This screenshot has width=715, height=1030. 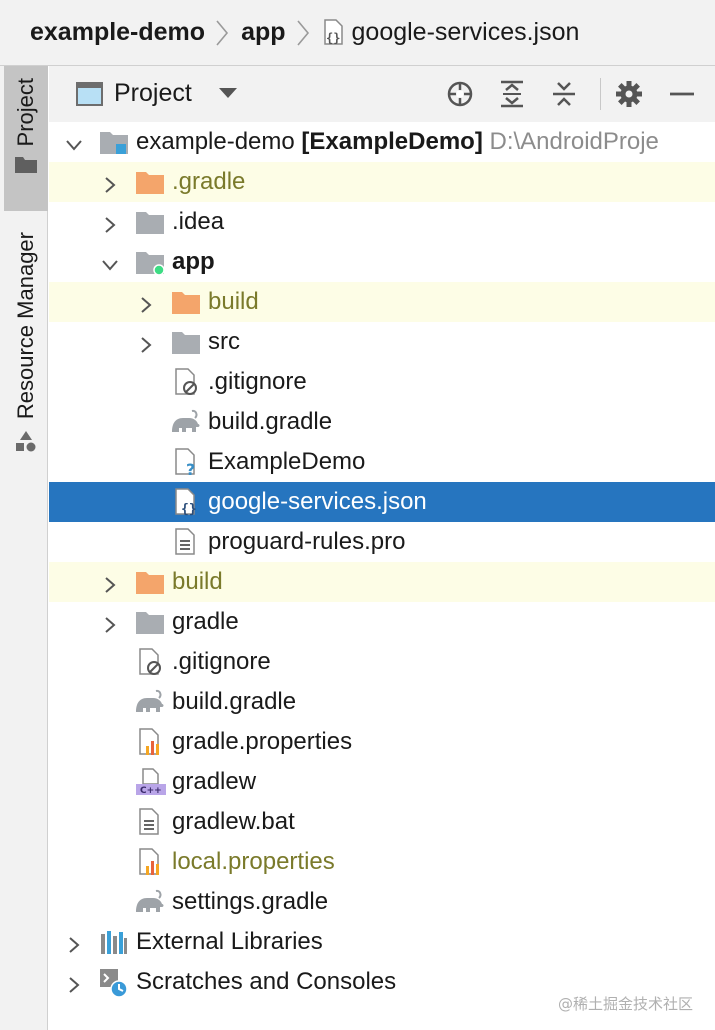 I want to click on tree-item-label: google-services.json, so click(x=317, y=501).